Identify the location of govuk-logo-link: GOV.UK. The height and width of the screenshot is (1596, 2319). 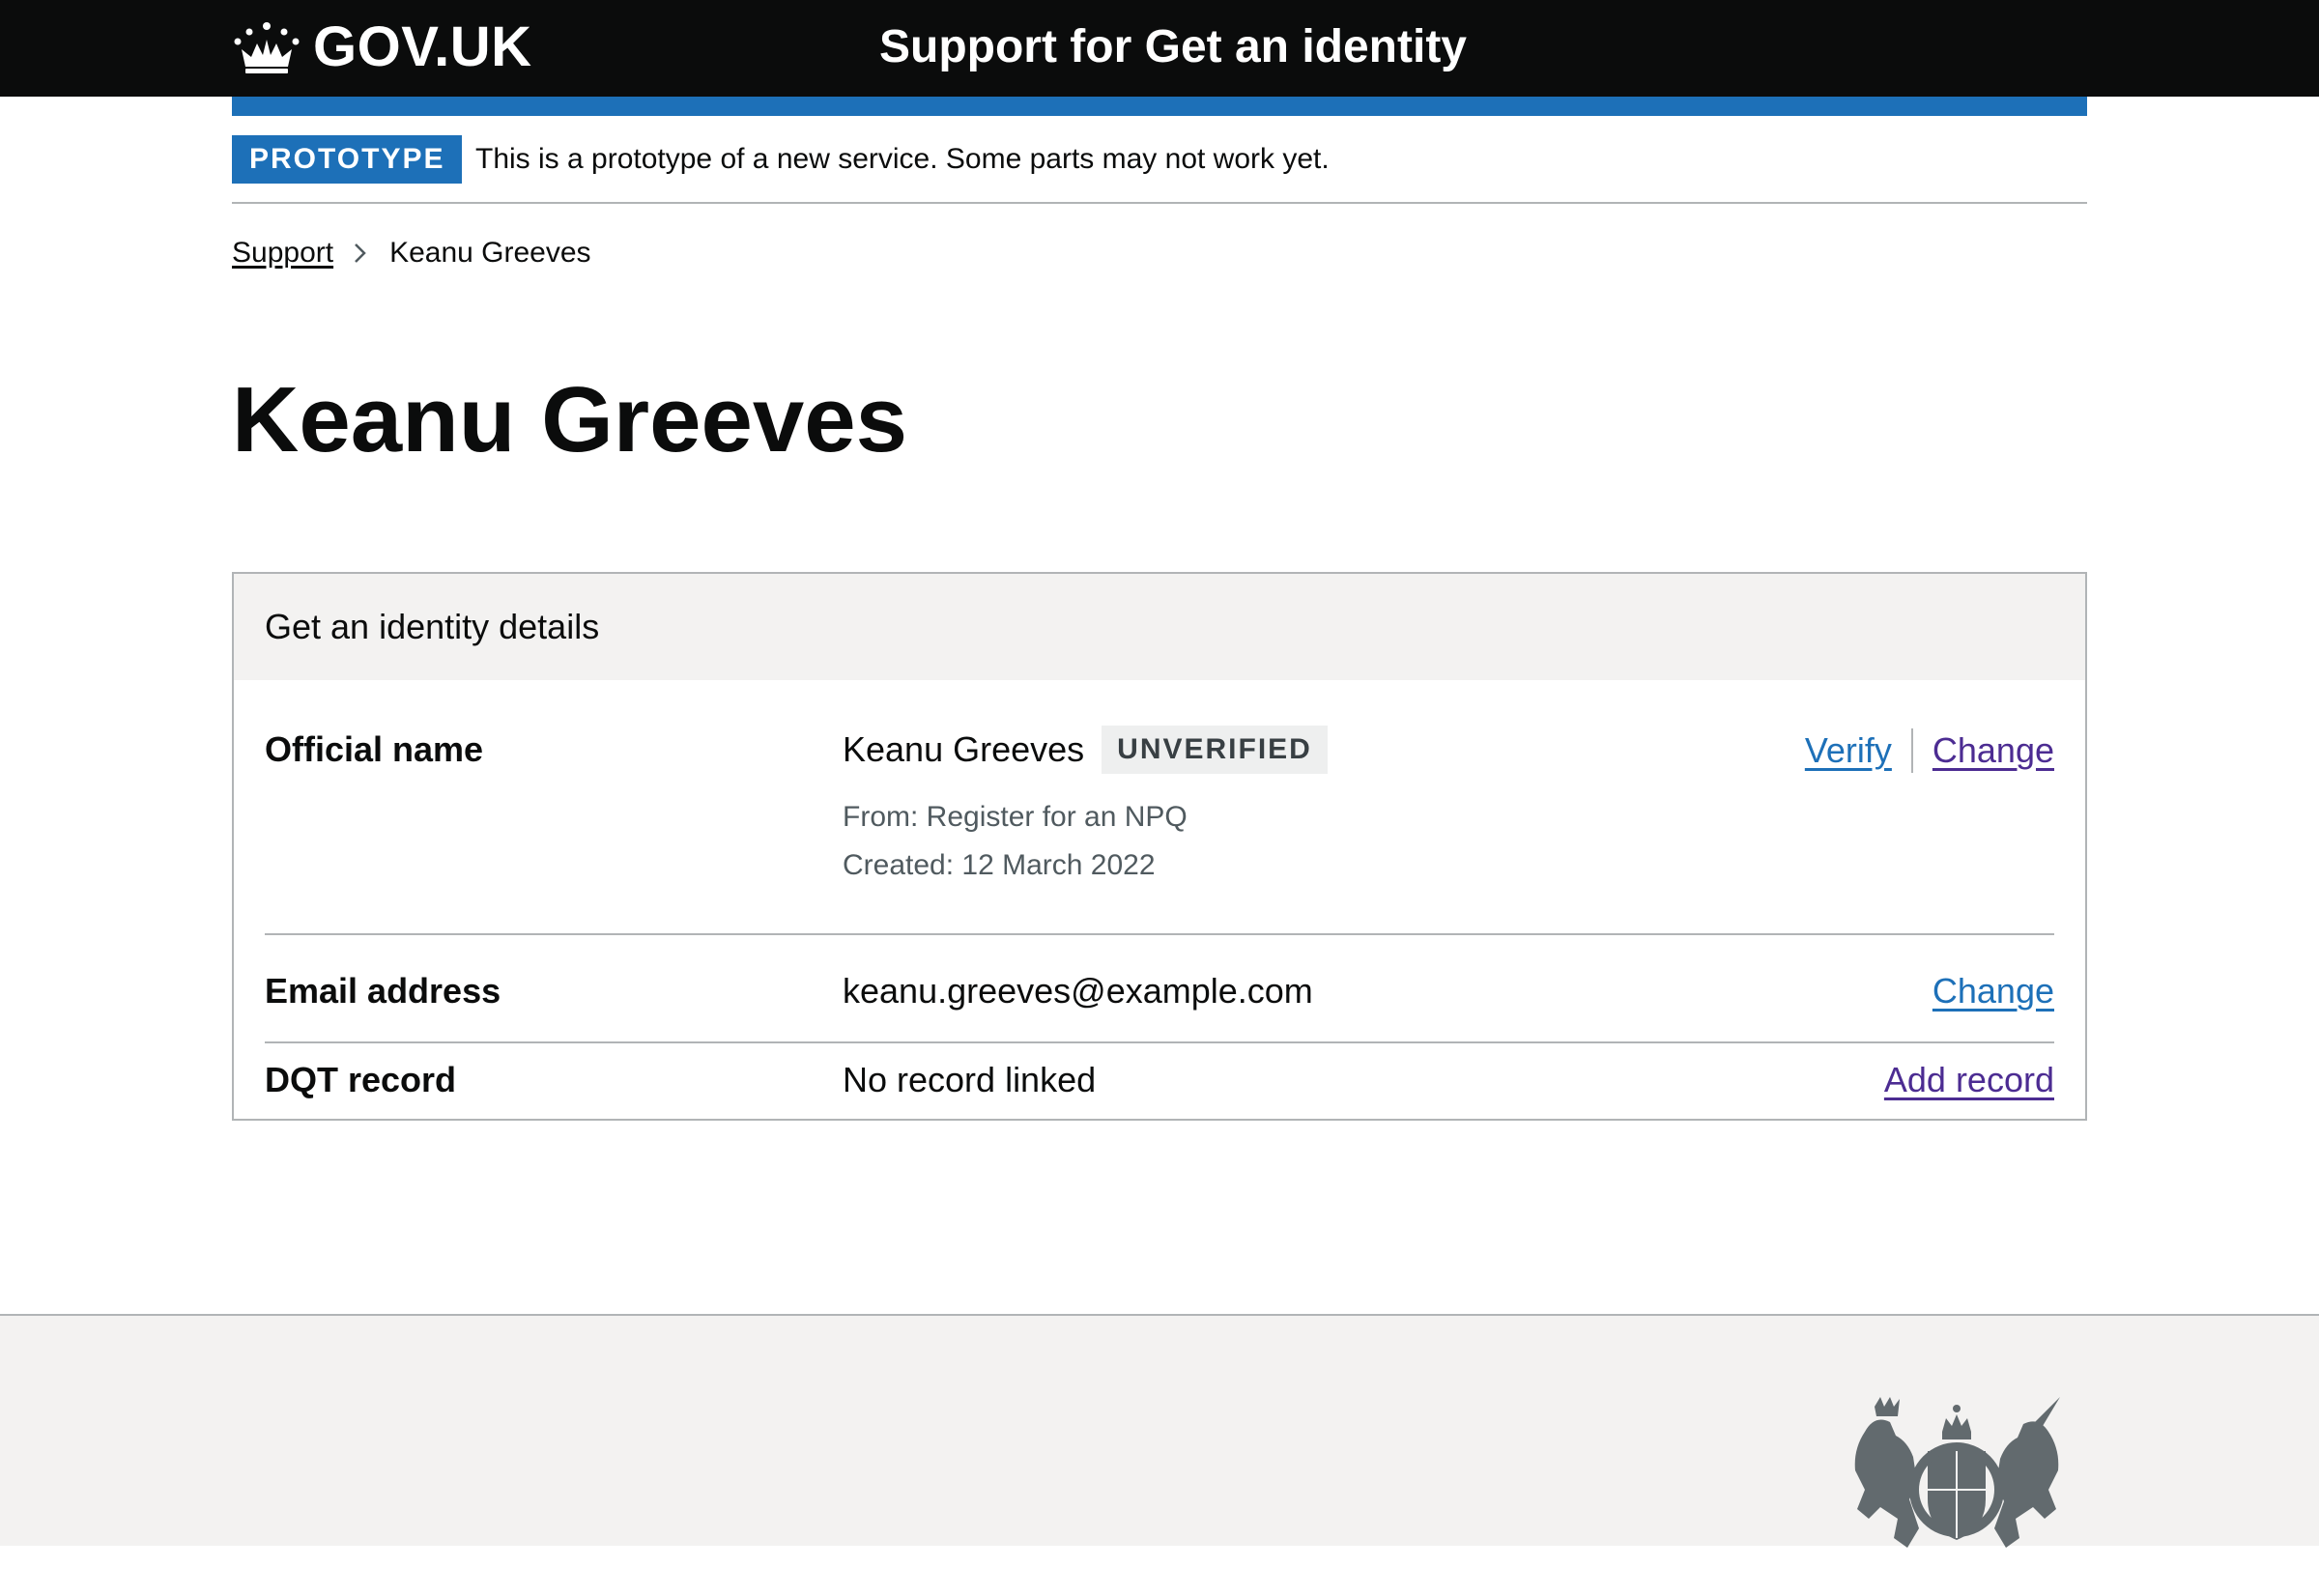
(382, 47).